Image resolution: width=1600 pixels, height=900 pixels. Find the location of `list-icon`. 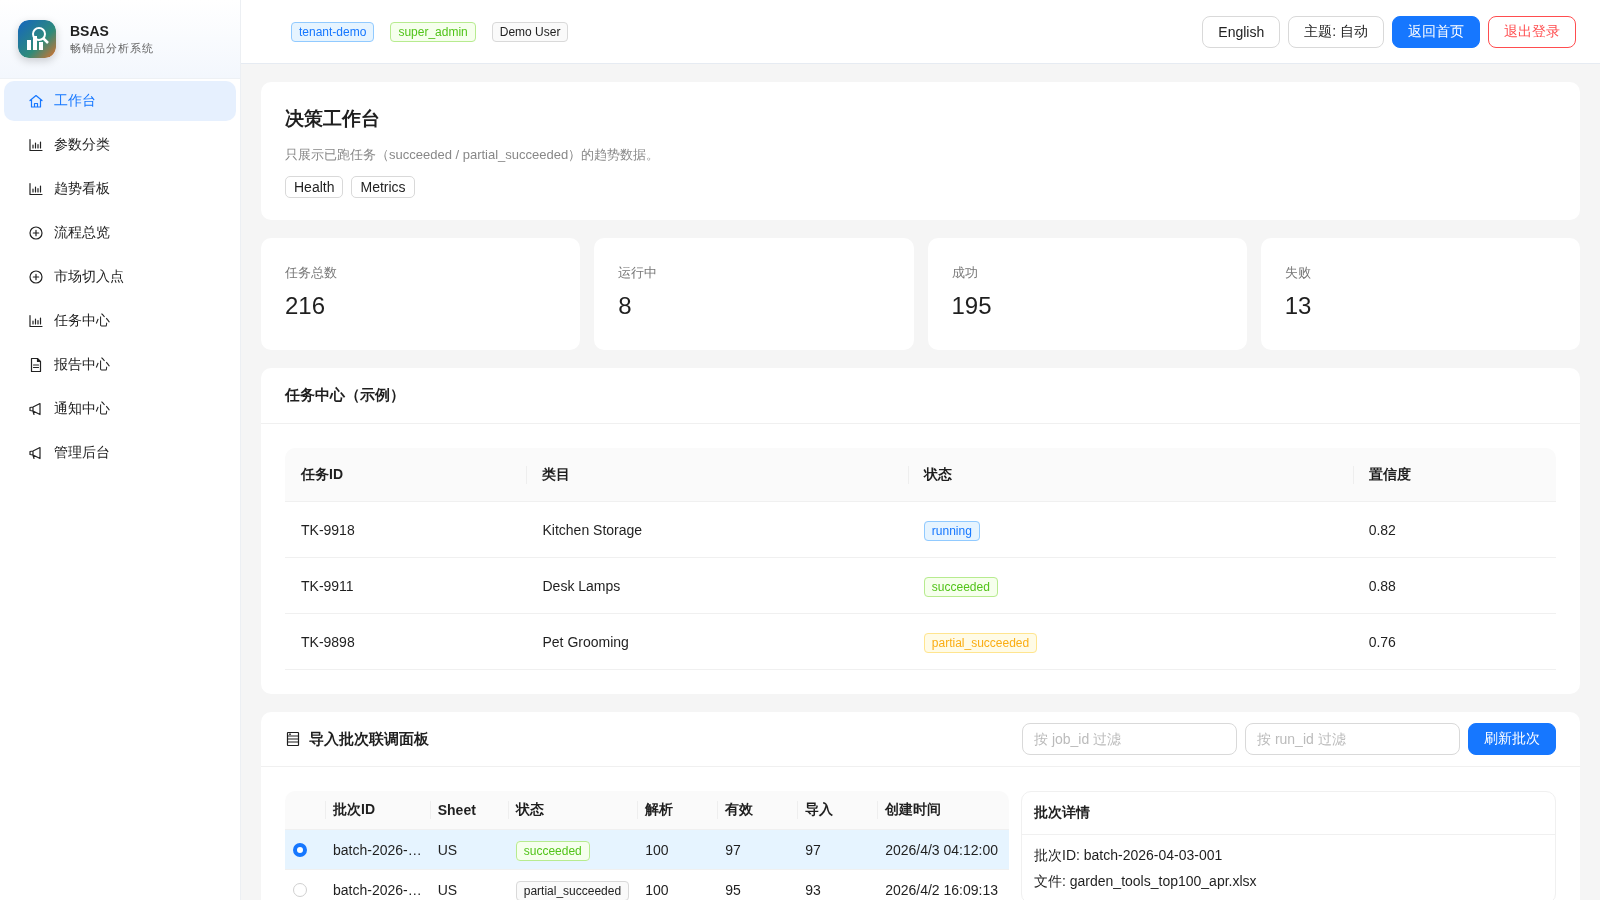

list-icon is located at coordinates (293, 739).